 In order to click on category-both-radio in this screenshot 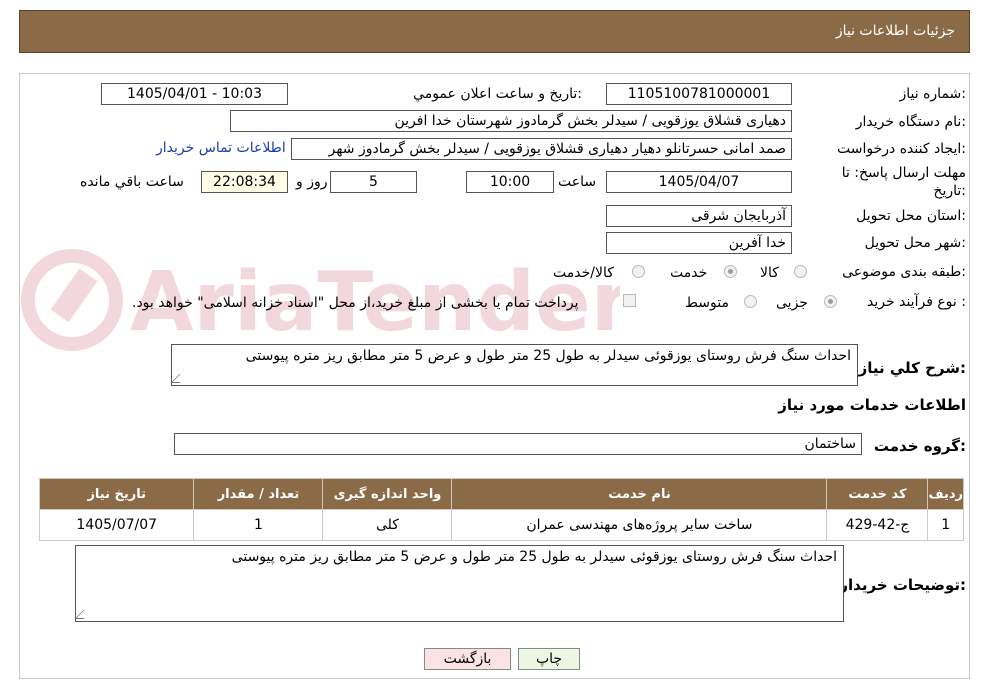, I will do `click(638, 271)`.